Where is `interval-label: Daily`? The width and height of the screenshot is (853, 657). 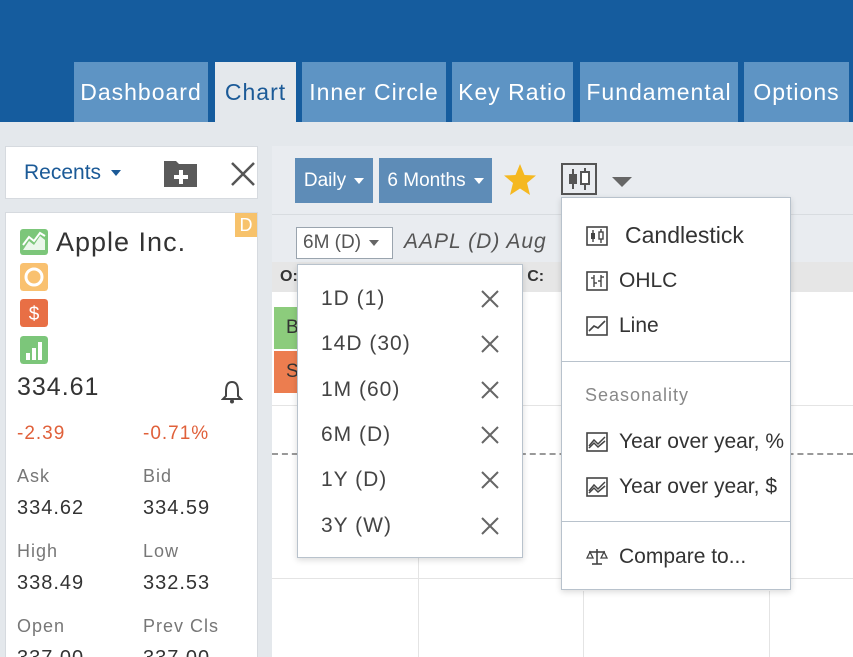
interval-label: Daily is located at coordinates (325, 180).